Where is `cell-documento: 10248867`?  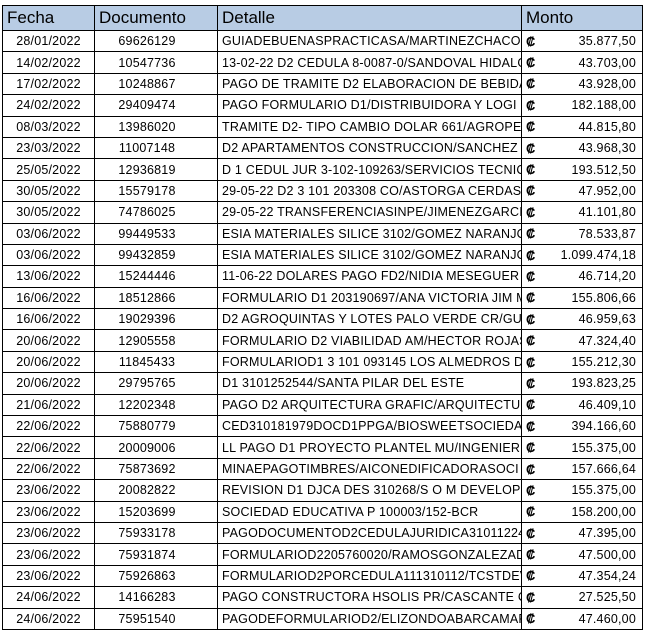
cell-documento: 10248867 is located at coordinates (156, 84).